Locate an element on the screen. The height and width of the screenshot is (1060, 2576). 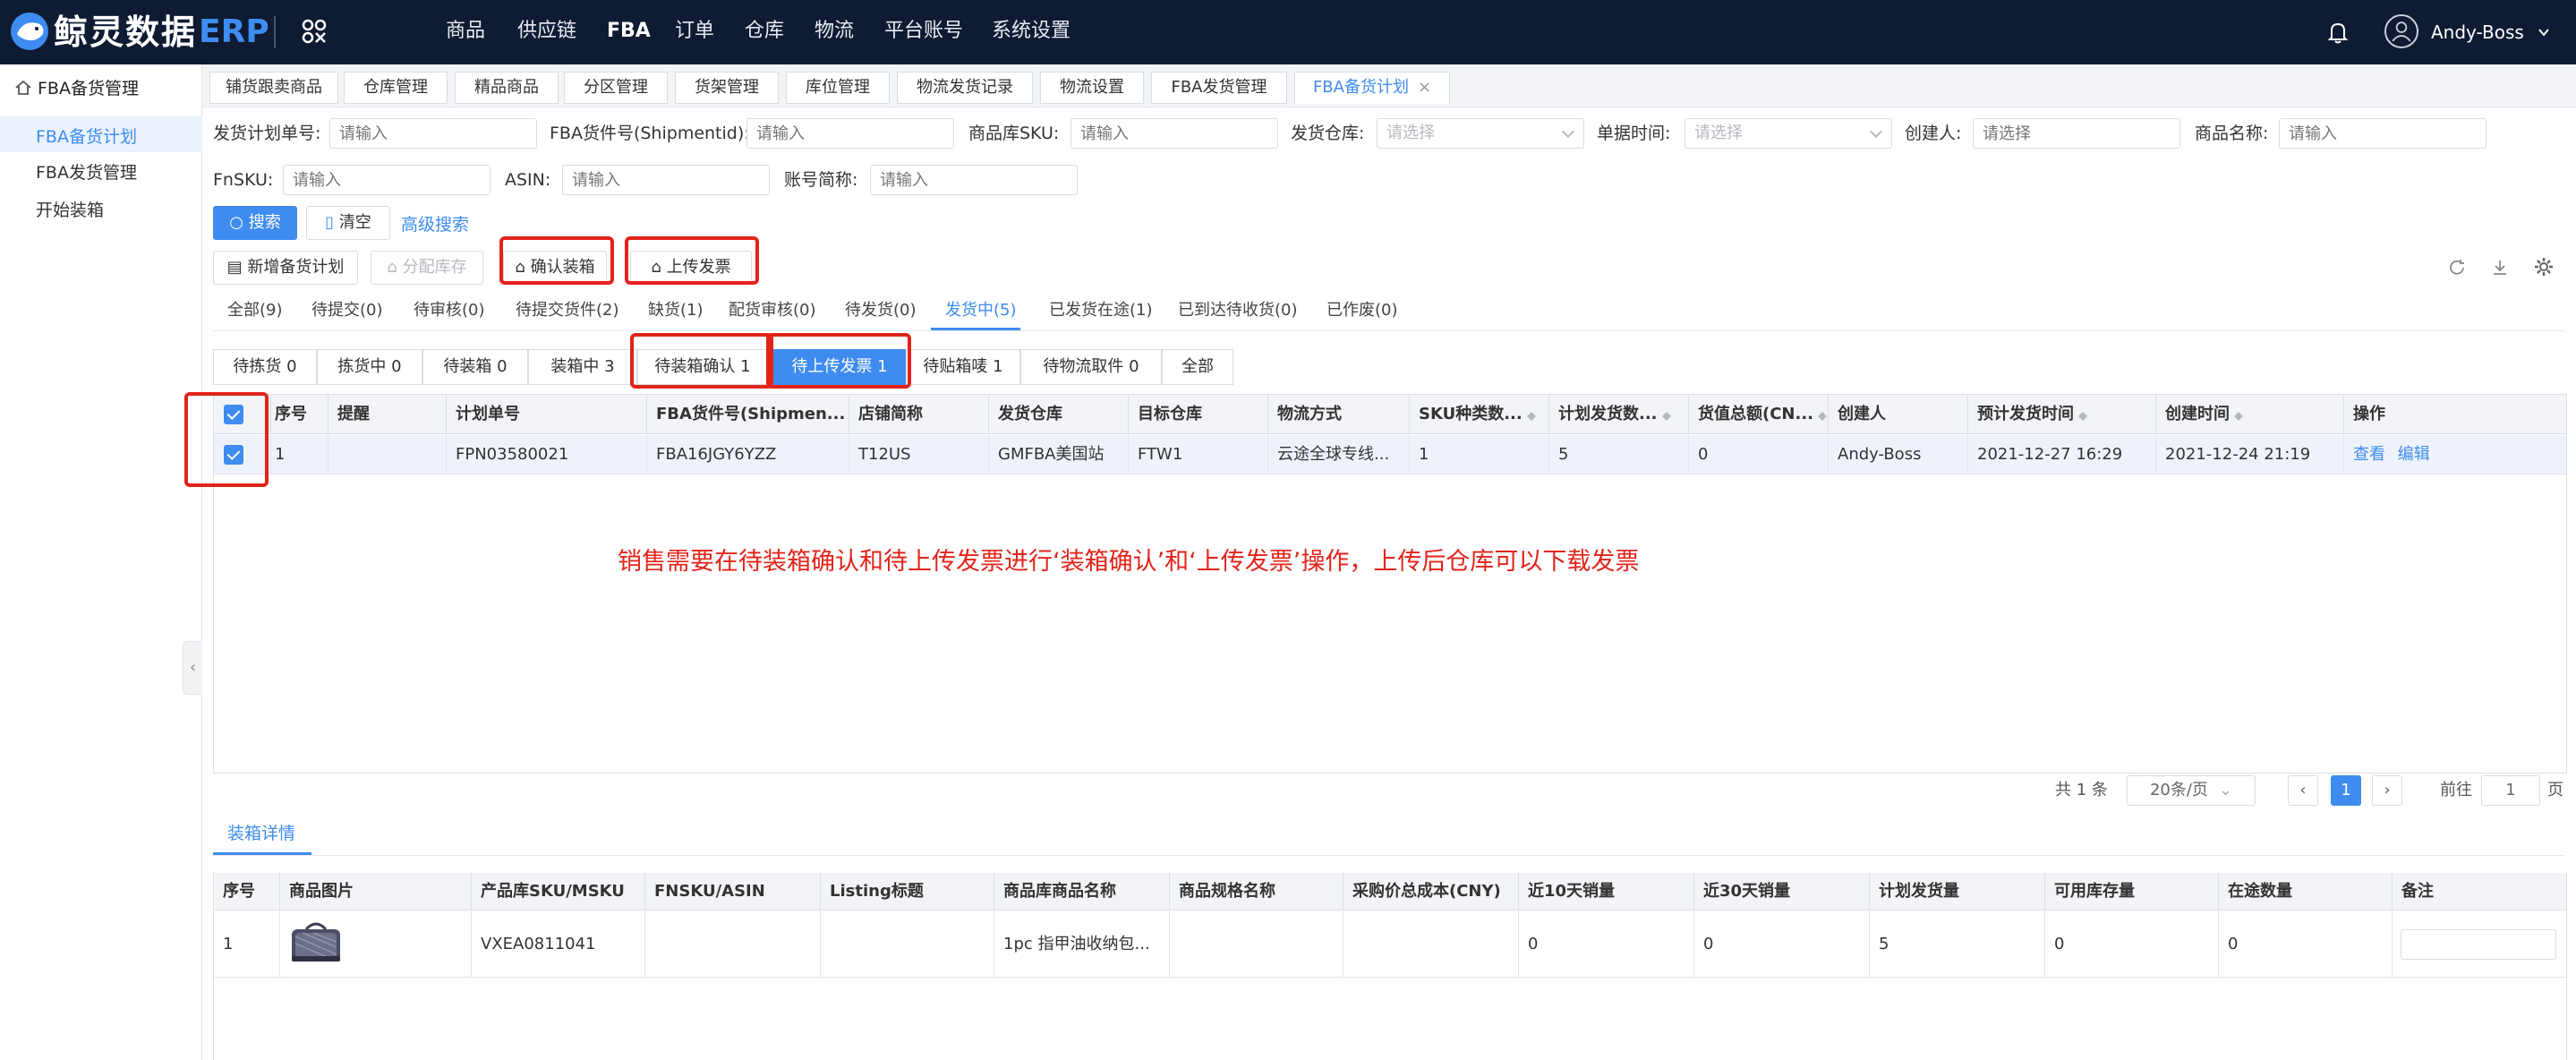
page-number-current: 1 is located at coordinates (2346, 790).